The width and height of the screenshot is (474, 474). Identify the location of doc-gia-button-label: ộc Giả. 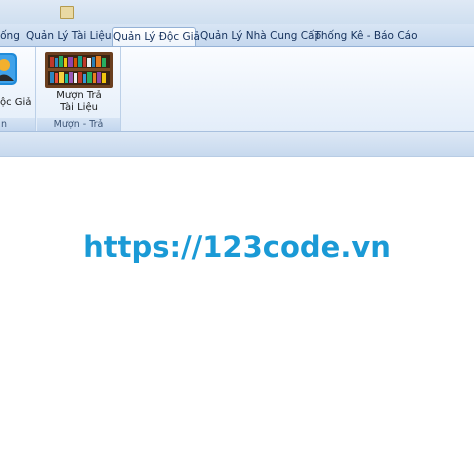
(16, 102).